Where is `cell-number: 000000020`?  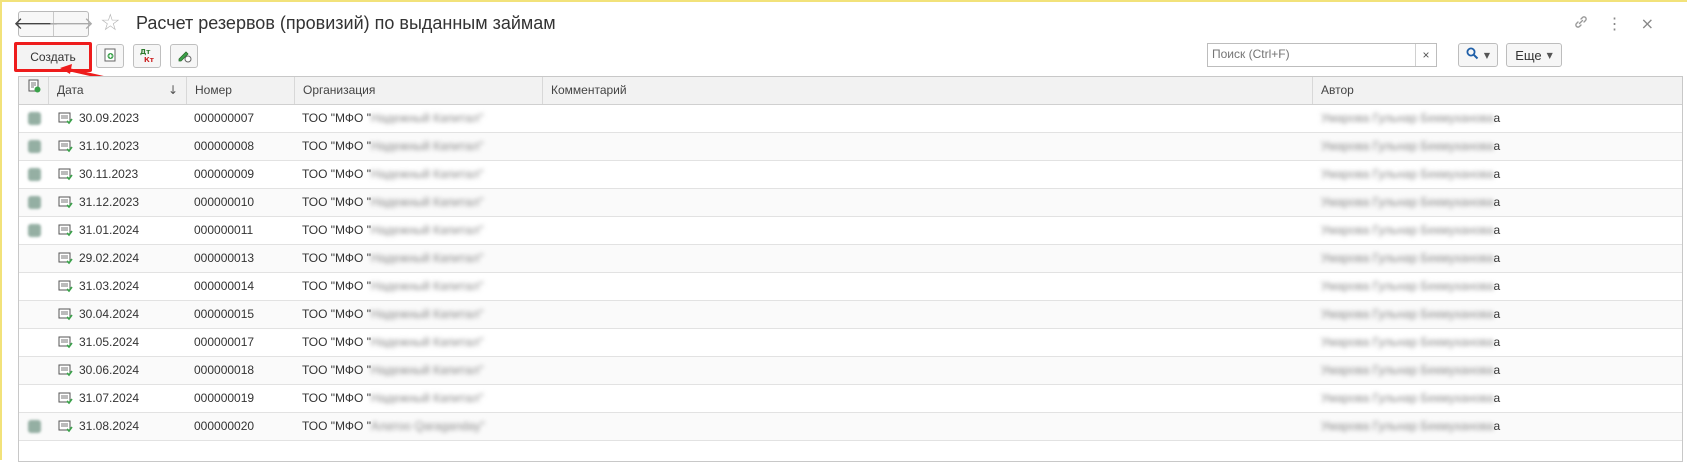
cell-number: 000000020 is located at coordinates (224, 426).